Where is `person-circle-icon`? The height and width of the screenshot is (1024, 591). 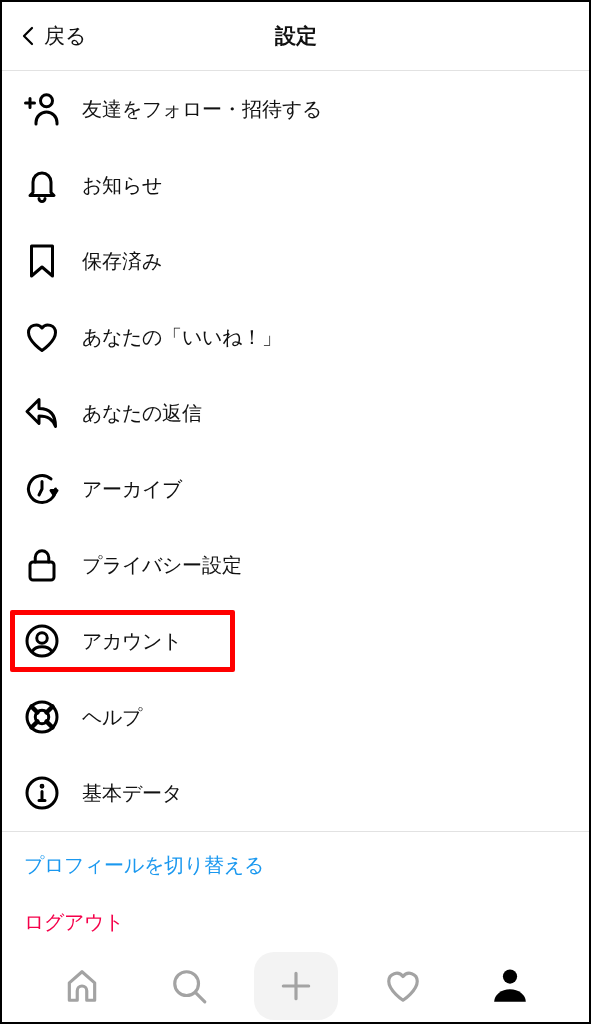
person-circle-icon is located at coordinates (42, 641).